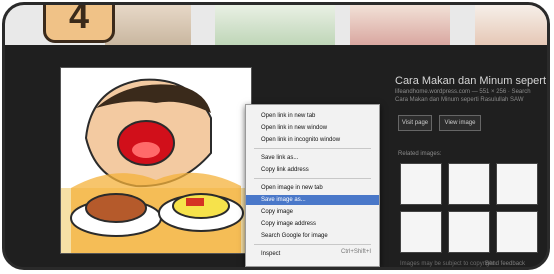 The height and width of the screenshot is (274, 554). I want to click on related-images-label: Related images:, so click(420, 154).